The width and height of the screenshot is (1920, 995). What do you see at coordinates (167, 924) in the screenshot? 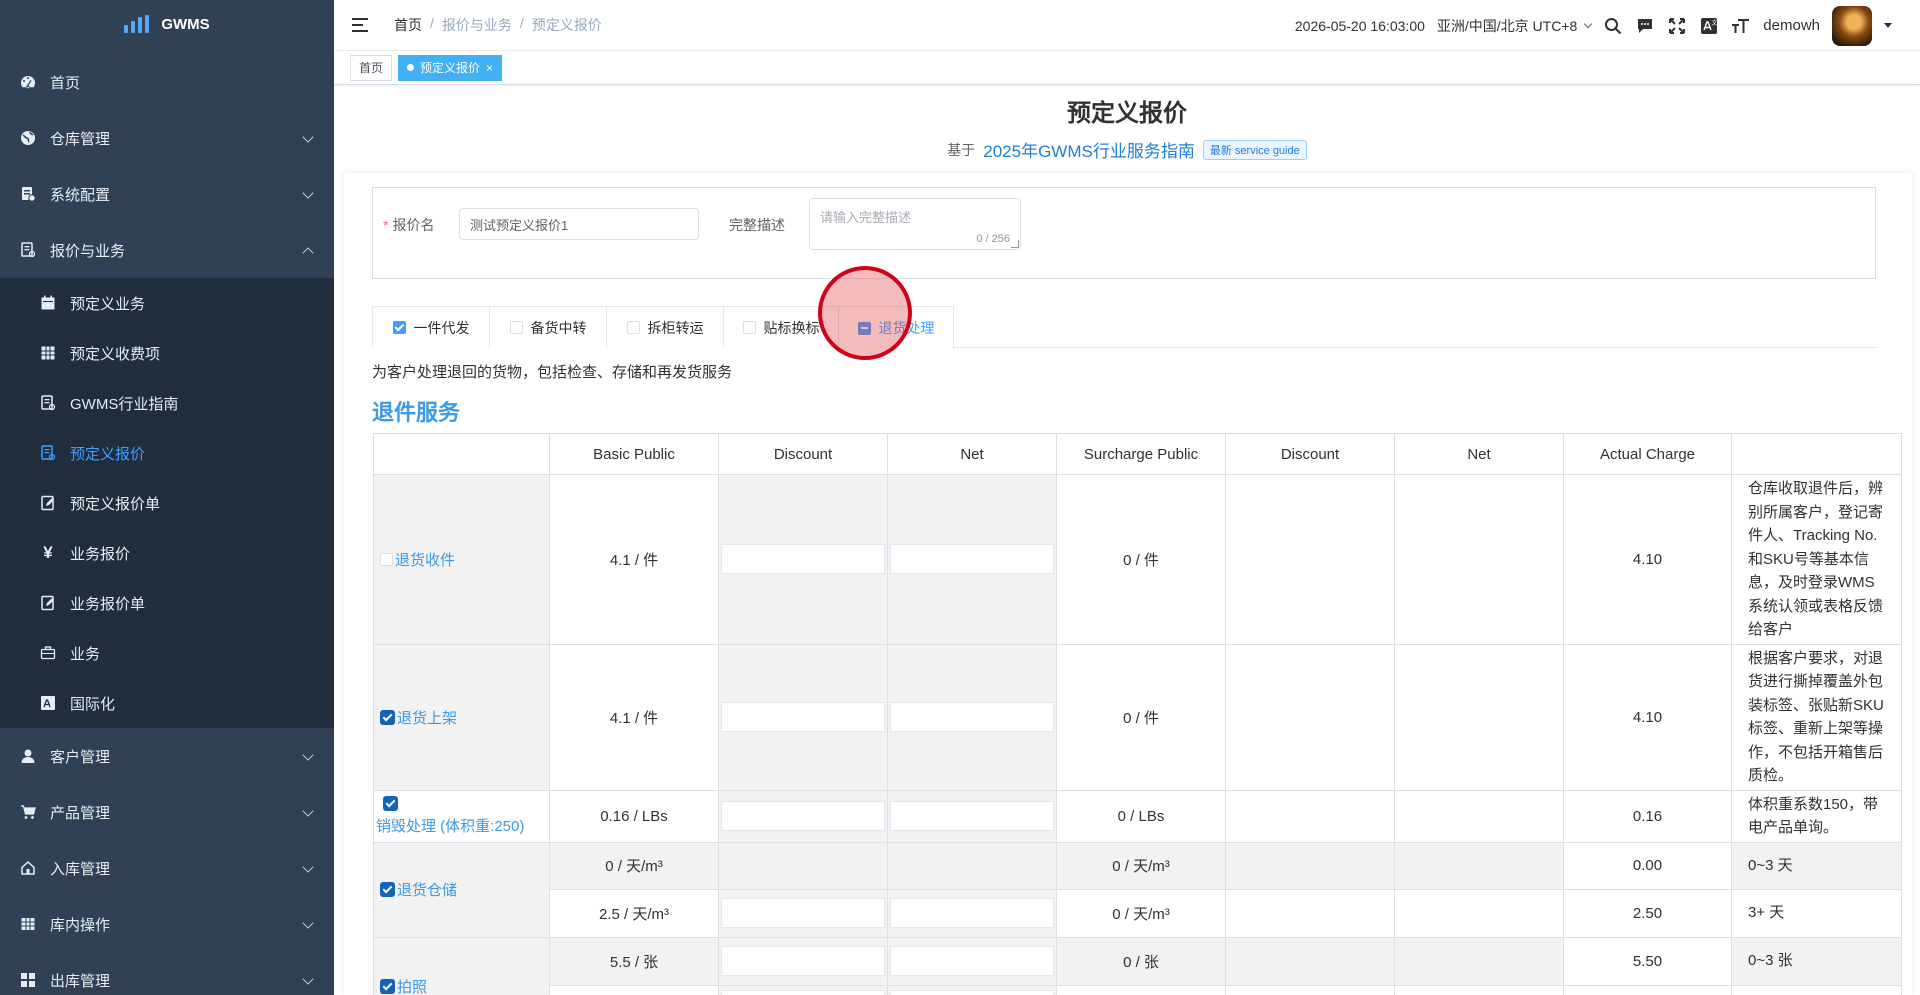
I see `sidebar-item-warehouse-ops: 库内操作` at bounding box center [167, 924].